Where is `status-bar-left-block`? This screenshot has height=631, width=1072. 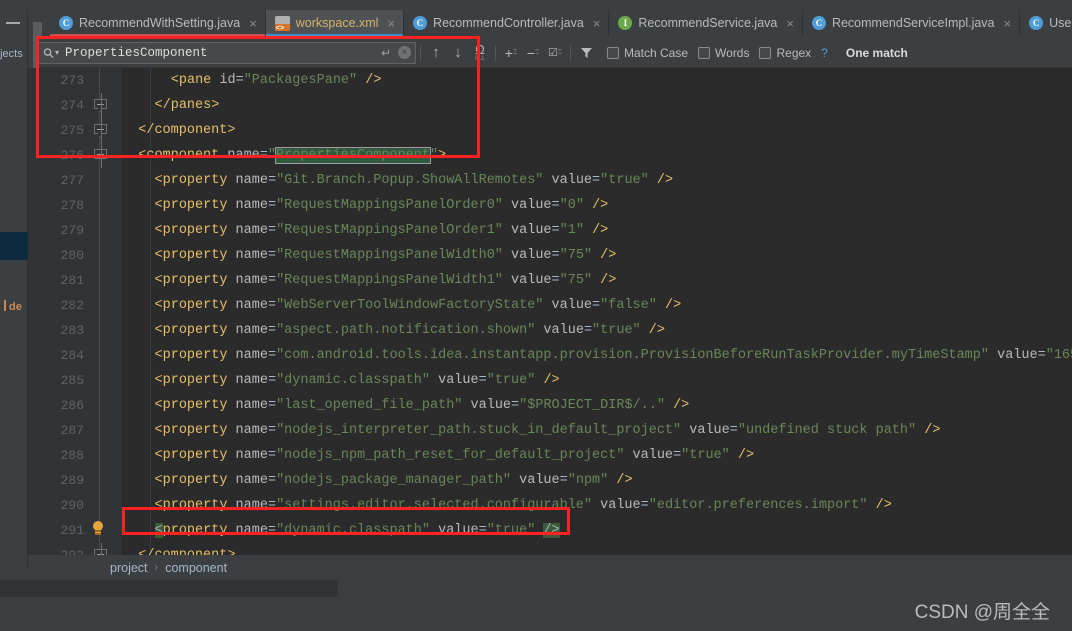 status-bar-left-block is located at coordinates (169, 588).